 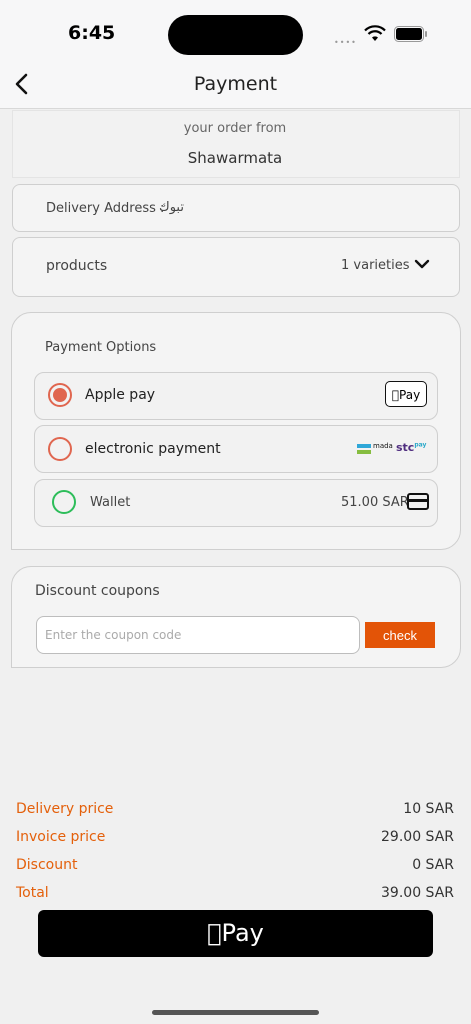 What do you see at coordinates (345, 42) in the screenshot?
I see `signal-icon: ••••` at bounding box center [345, 42].